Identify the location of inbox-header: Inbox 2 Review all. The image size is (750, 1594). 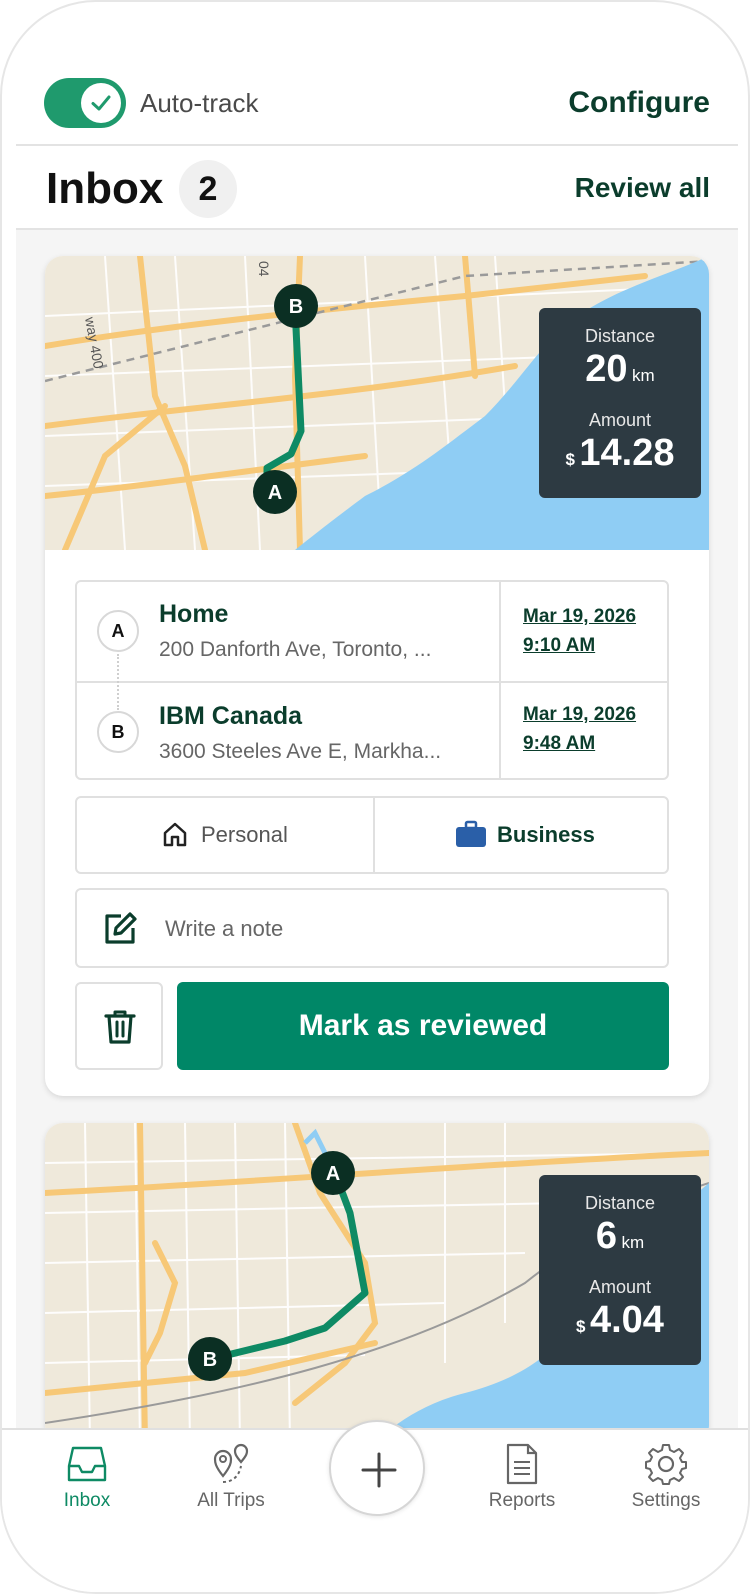
(377, 188).